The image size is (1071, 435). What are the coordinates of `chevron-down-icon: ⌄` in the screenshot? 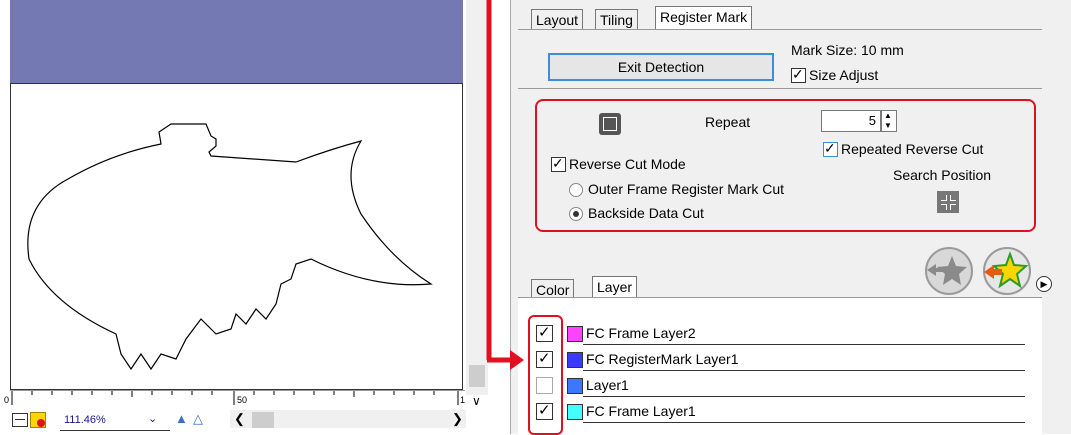 It's located at (152, 418).